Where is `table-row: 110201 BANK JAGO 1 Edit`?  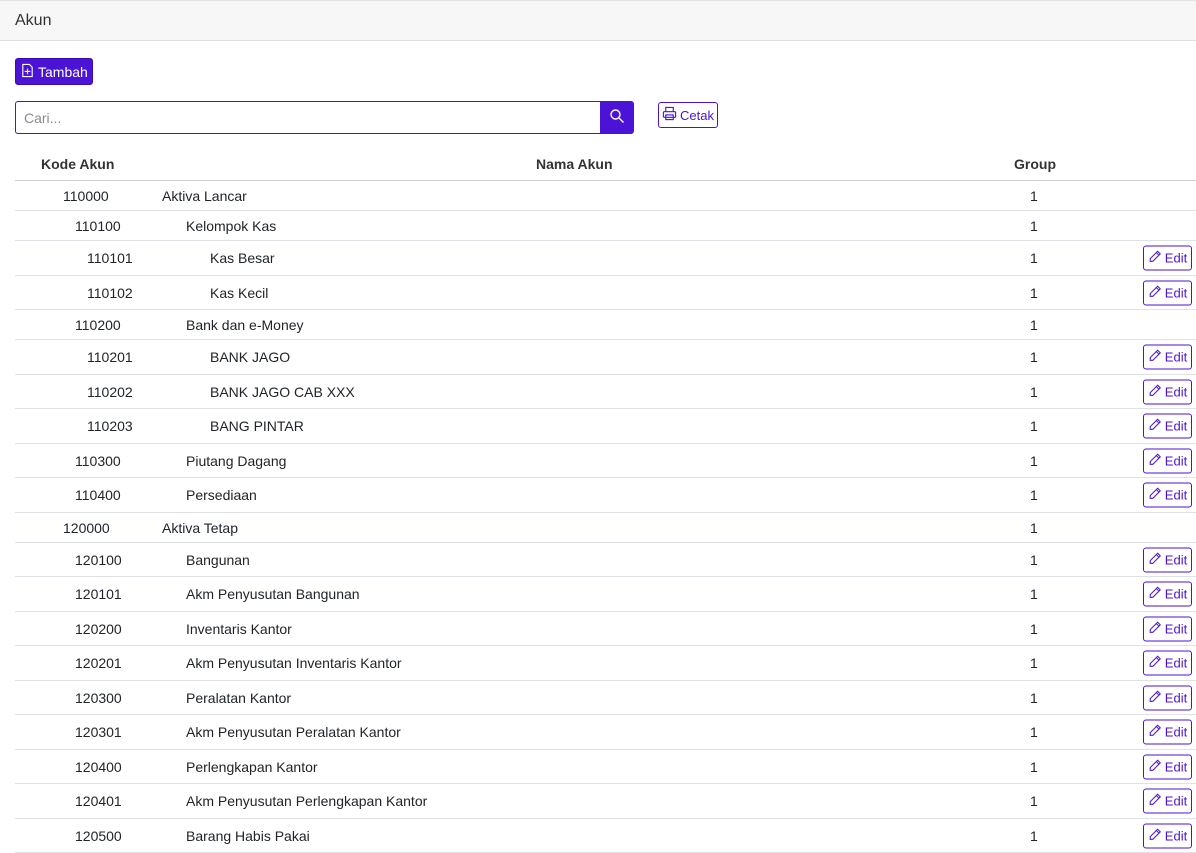
table-row: 110201 BANK JAGO 1 Edit is located at coordinates (605, 357).